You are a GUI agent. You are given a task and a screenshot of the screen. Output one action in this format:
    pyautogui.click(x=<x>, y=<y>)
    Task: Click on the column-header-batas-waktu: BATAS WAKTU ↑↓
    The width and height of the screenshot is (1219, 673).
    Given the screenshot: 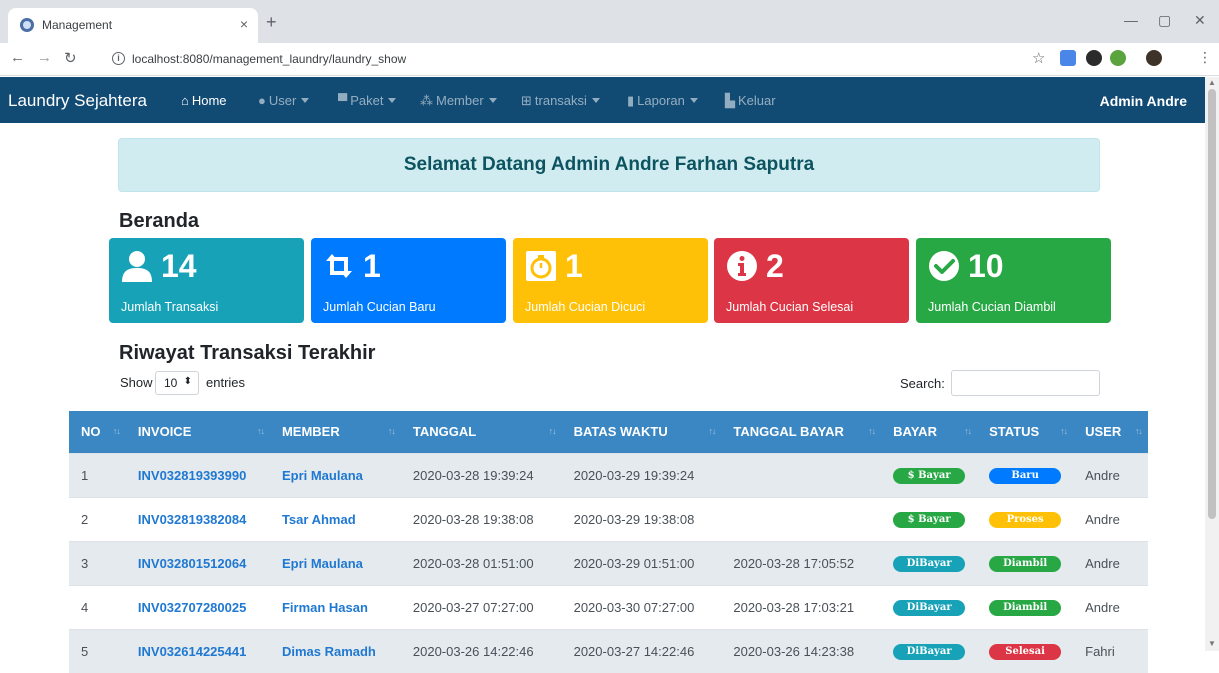 What is the action you would take?
    pyautogui.click(x=641, y=432)
    